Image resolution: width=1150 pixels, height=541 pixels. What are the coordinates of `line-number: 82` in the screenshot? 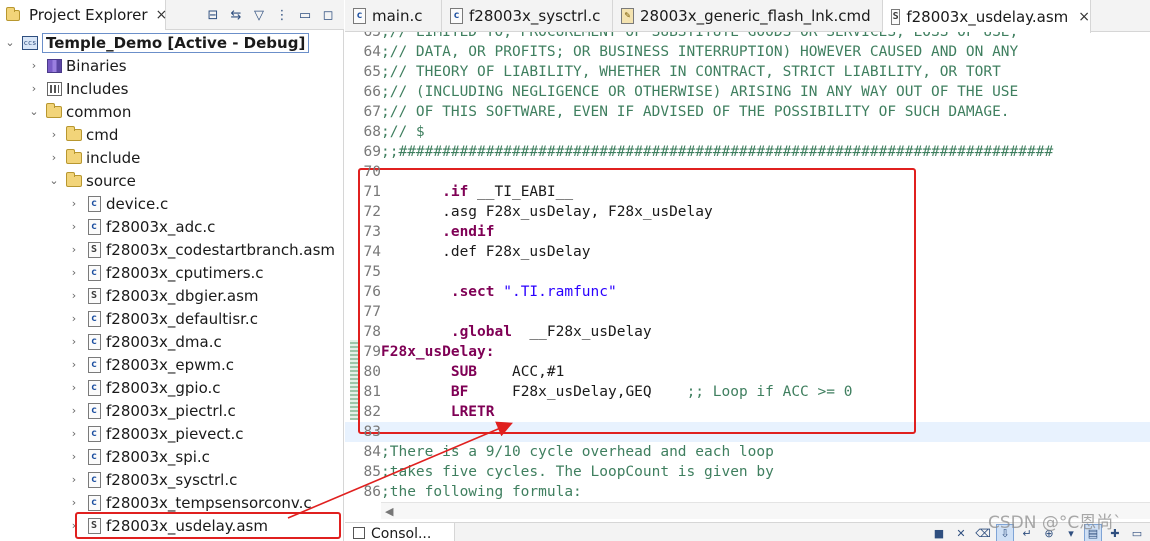 It's located at (372, 412).